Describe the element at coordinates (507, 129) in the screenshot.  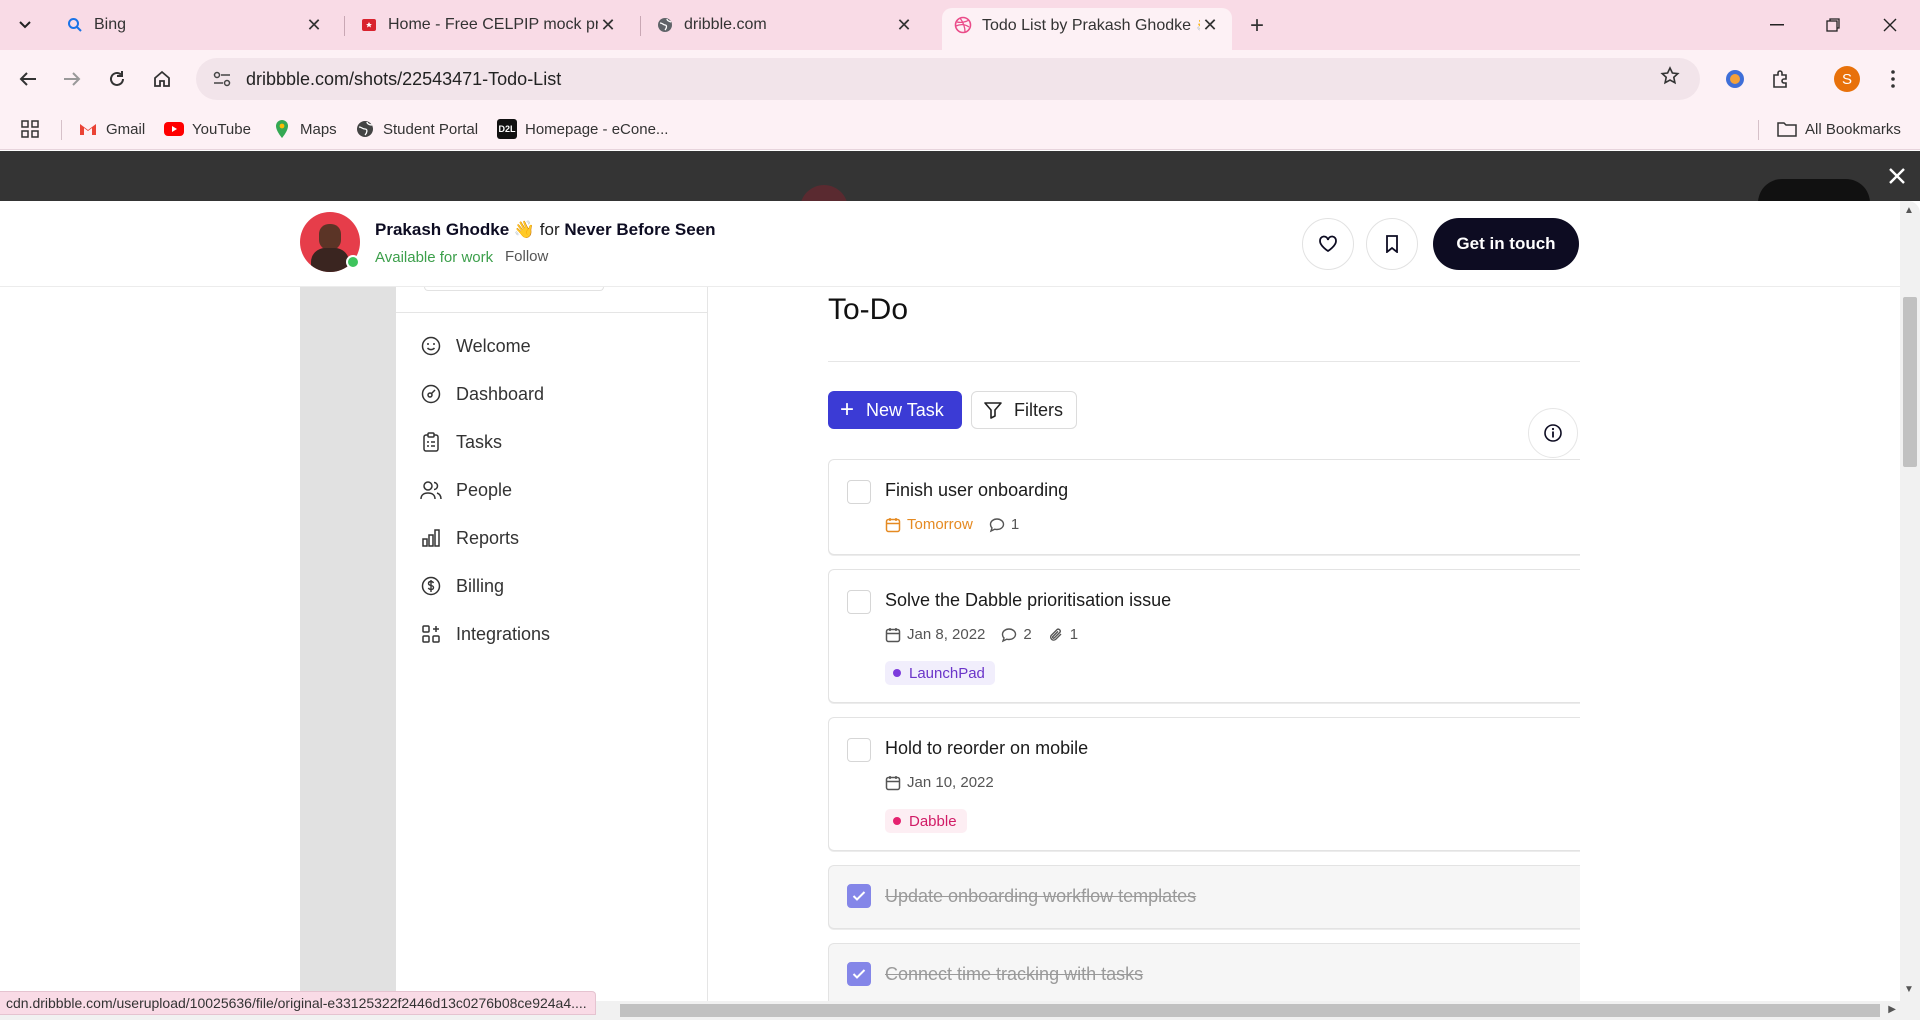
I see `d2l-icon: D2L` at that location.